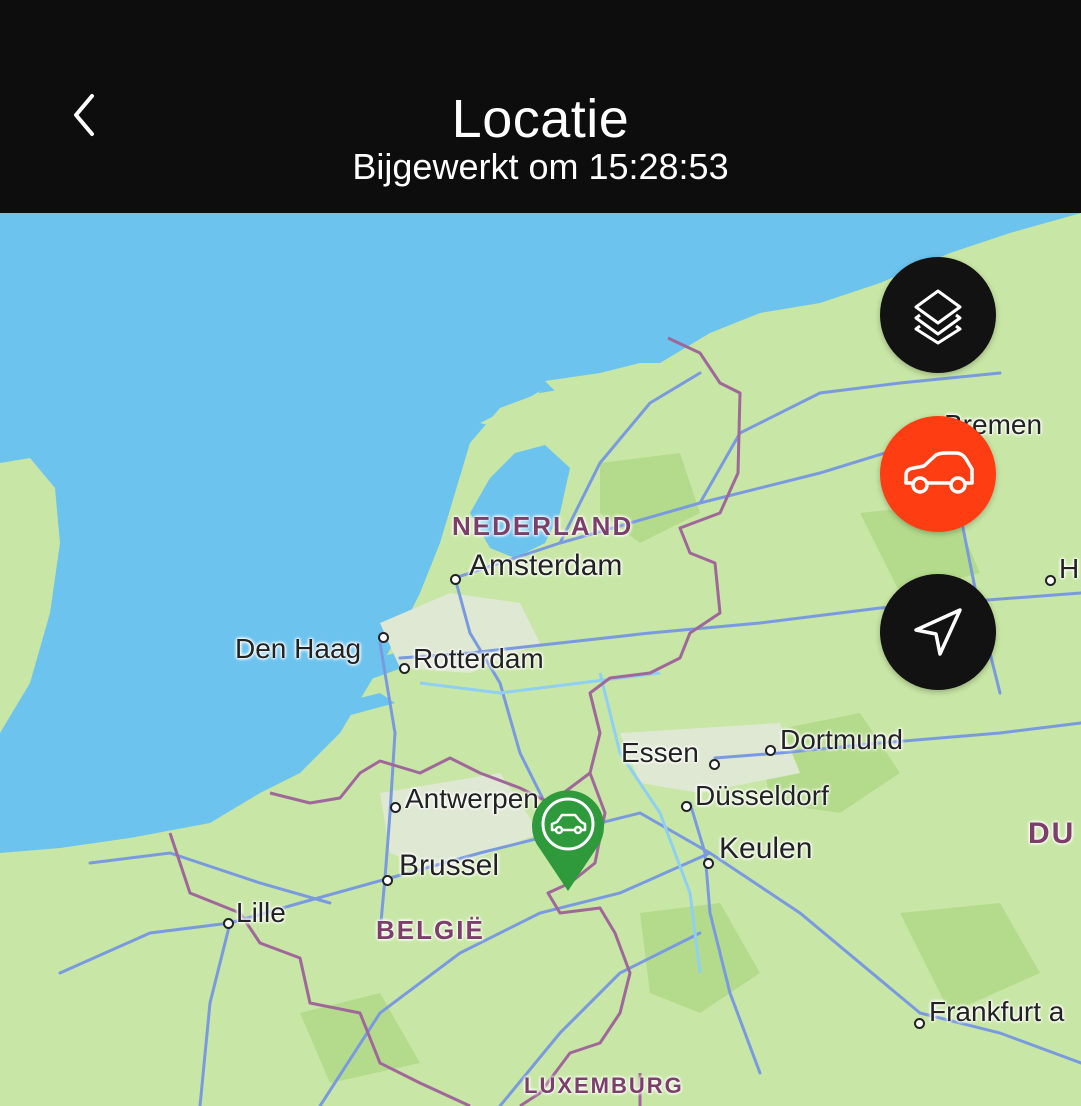 The width and height of the screenshot is (1081, 1106). What do you see at coordinates (387, 880) in the screenshot?
I see `city-dot-brussel` at bounding box center [387, 880].